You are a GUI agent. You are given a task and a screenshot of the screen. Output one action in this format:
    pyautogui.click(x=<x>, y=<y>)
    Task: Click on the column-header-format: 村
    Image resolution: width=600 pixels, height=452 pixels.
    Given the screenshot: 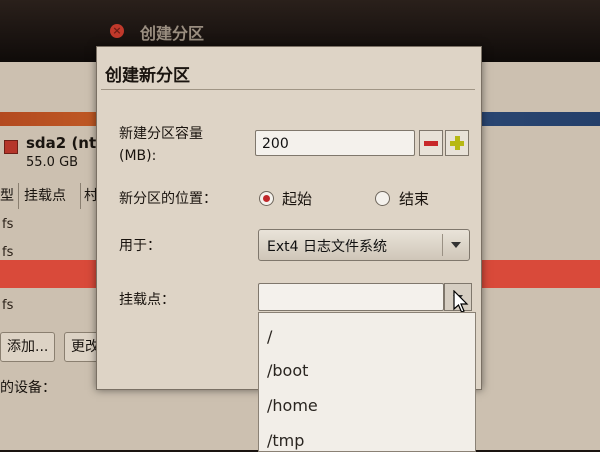 What is the action you would take?
    pyautogui.click(x=91, y=196)
    